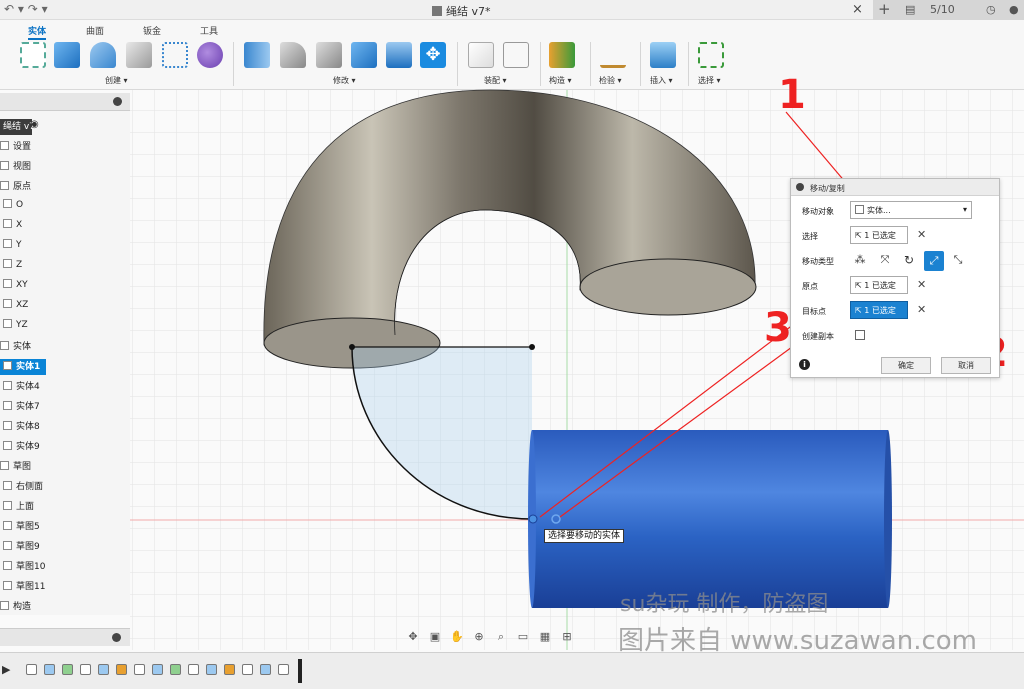 The image size is (1024, 689). I want to click on clear-origin-icon: ✕, so click(921, 284).